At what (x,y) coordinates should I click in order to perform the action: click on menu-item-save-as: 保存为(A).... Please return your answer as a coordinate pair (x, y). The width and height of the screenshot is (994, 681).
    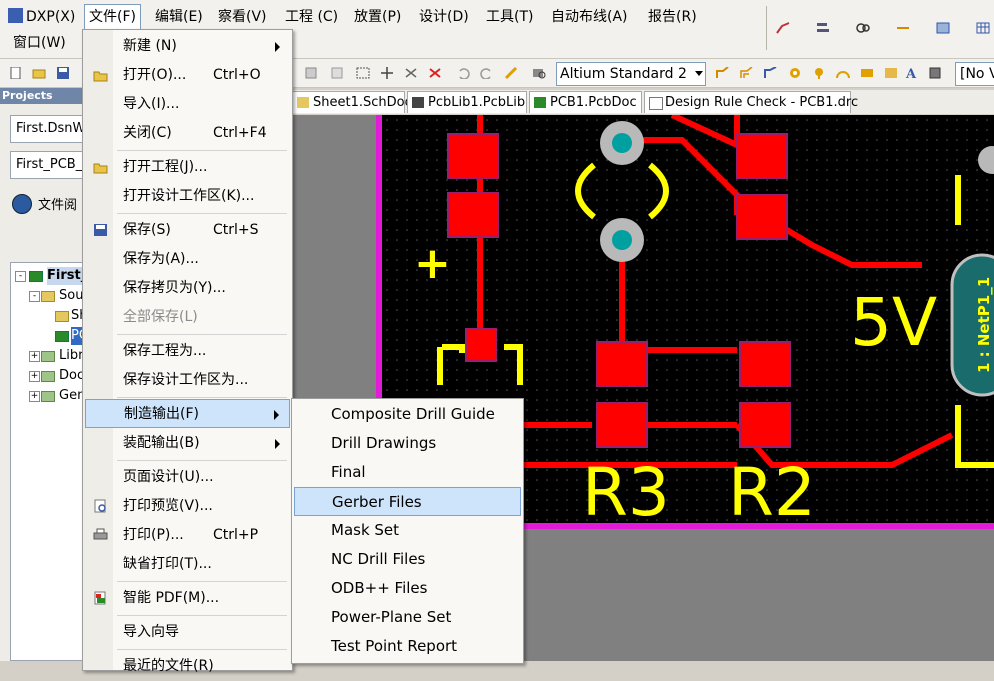
    Looking at the image, I should click on (187, 259).